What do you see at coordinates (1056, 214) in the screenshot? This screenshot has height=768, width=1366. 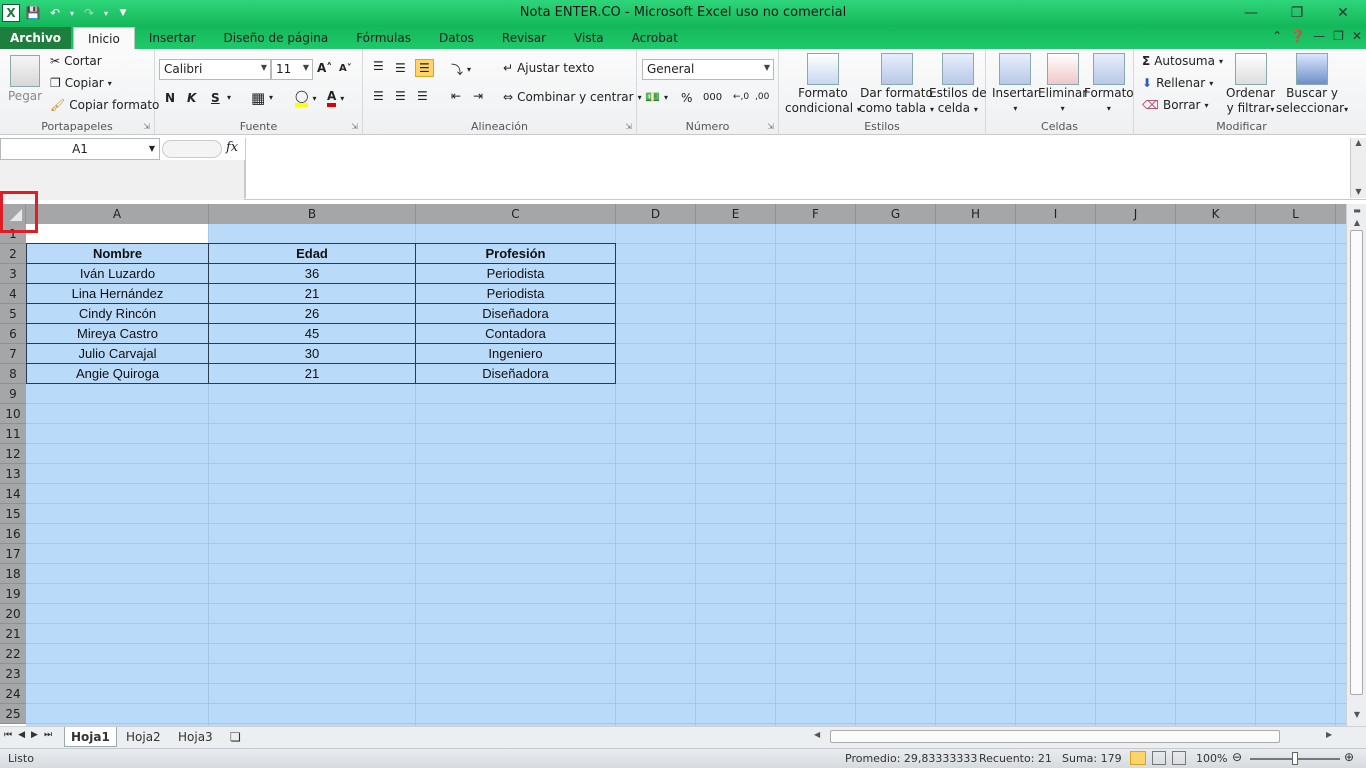 I see `column-header-i: I` at bounding box center [1056, 214].